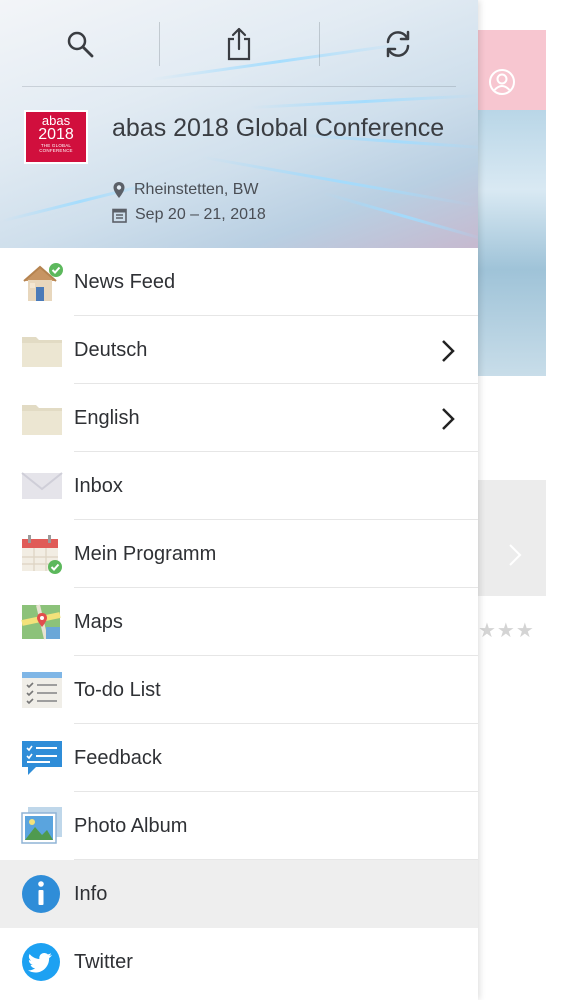  What do you see at coordinates (239, 486) in the screenshot?
I see `menu-item-inbox: Inbox` at bounding box center [239, 486].